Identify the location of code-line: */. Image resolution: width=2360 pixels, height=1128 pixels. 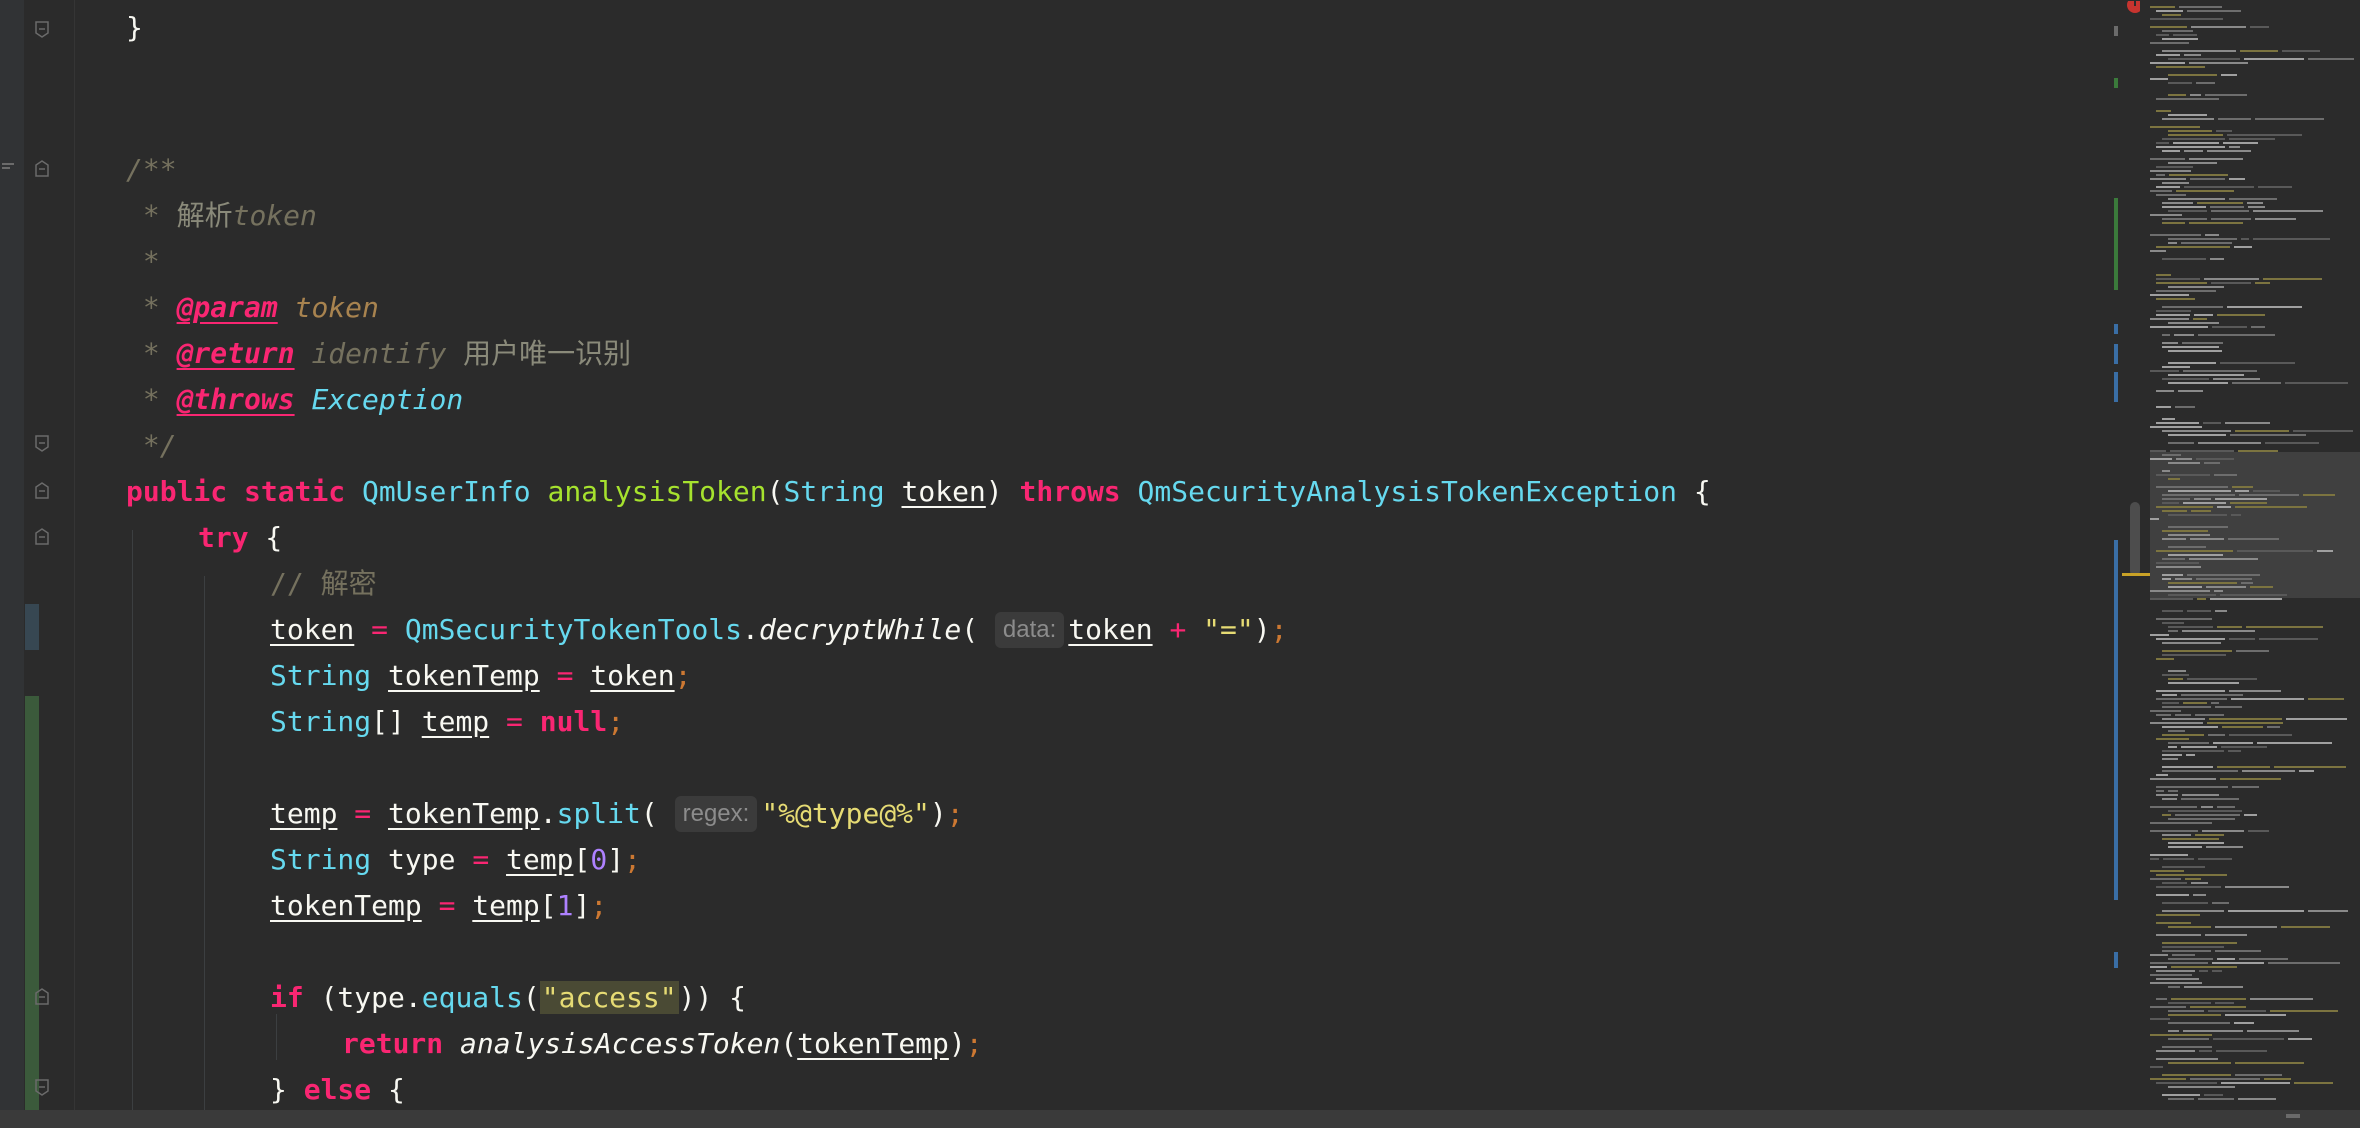
(151, 446).